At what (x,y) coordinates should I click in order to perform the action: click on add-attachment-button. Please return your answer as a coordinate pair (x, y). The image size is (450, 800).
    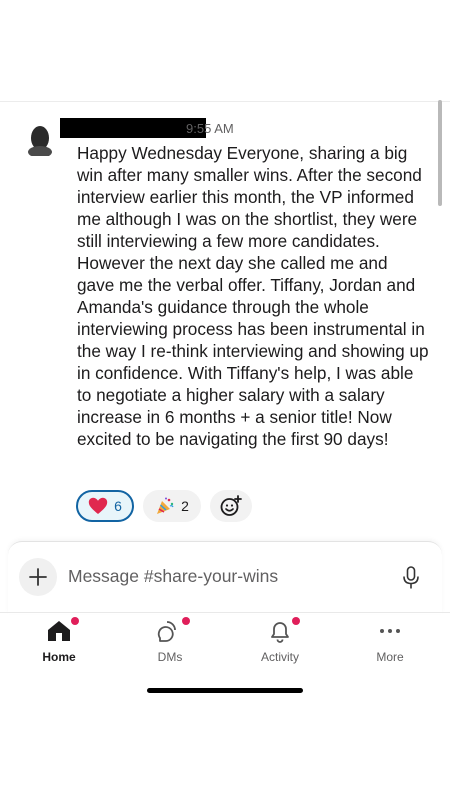
    Looking at the image, I should click on (38, 577).